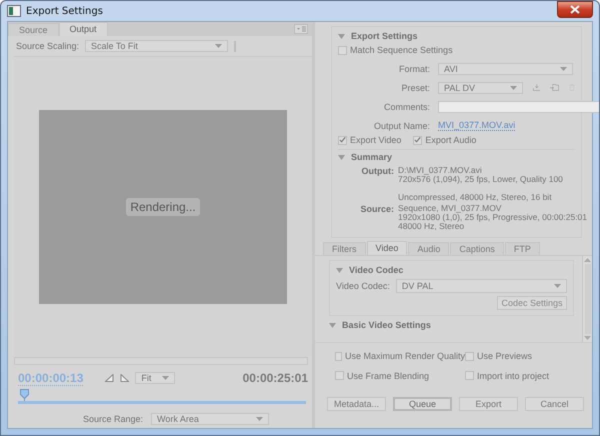  Describe the element at coordinates (477, 125) in the screenshot. I see `output-name-link: MVI_0377.MOV.avi` at that location.